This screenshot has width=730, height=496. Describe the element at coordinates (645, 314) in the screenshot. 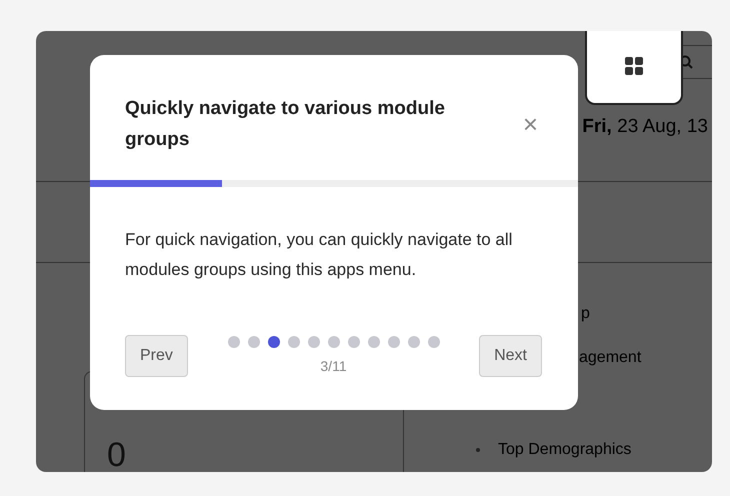

I see `menu-item-text: p` at that location.